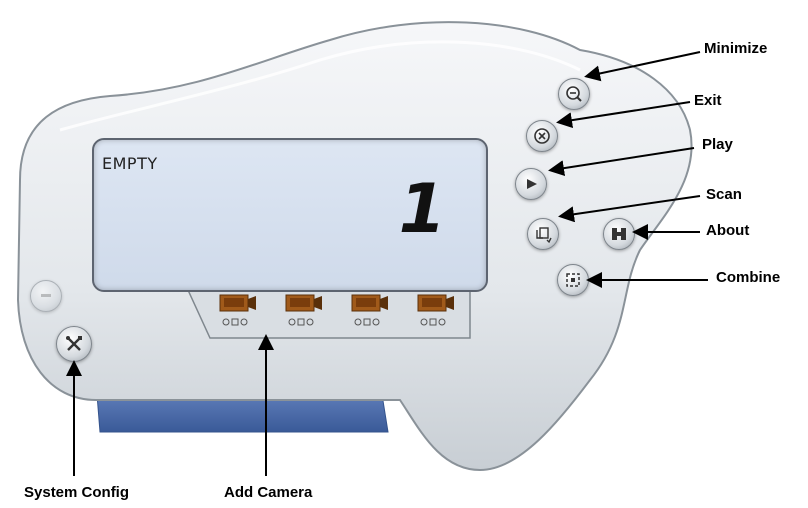  What do you see at coordinates (621, 162) in the screenshot?
I see `play-arrow` at bounding box center [621, 162].